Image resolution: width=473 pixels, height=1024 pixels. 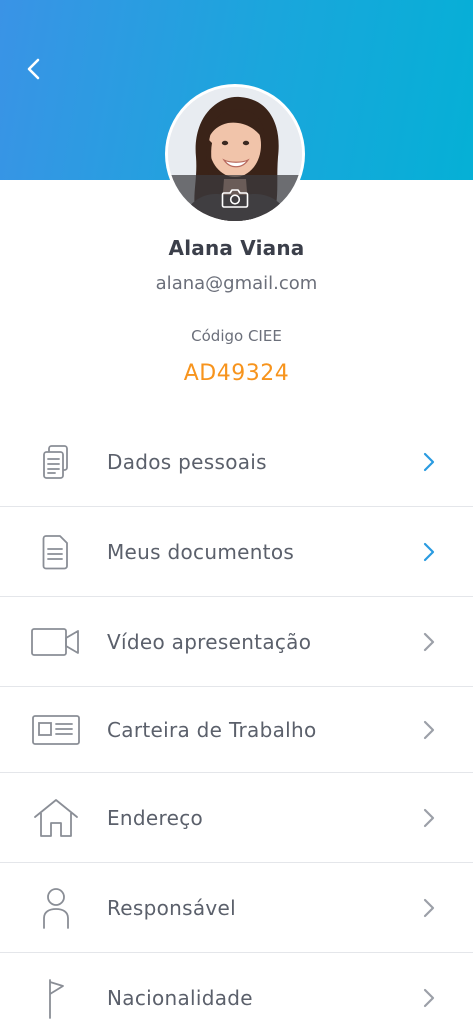 I want to click on menu-item-dados-pessoais: Dados pessoais, so click(x=236, y=462).